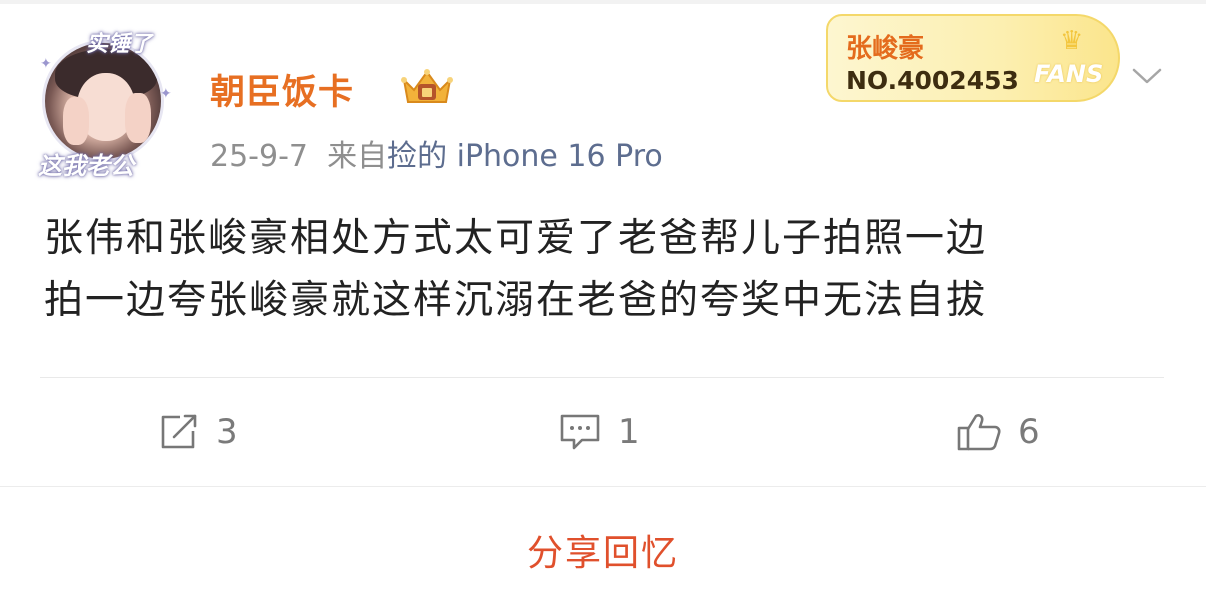 The height and width of the screenshot is (599, 1206). I want to click on like-count: 6, so click(1029, 432).